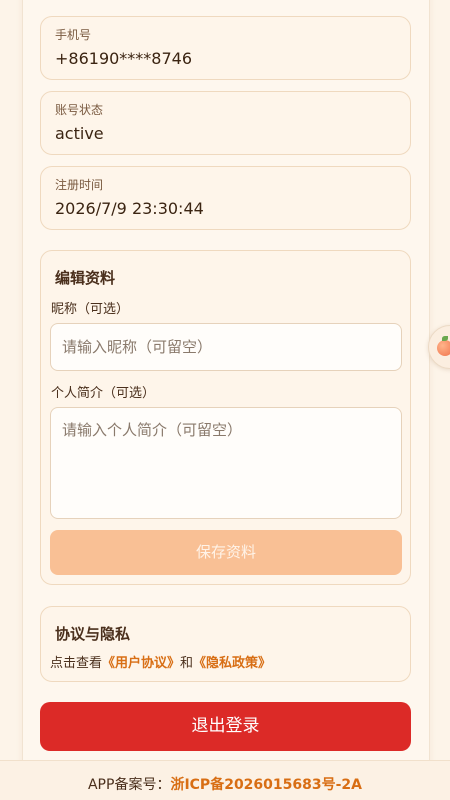  Describe the element at coordinates (226, 347) in the screenshot. I see `nickname-input: 请输入昵称（可留空）` at that location.